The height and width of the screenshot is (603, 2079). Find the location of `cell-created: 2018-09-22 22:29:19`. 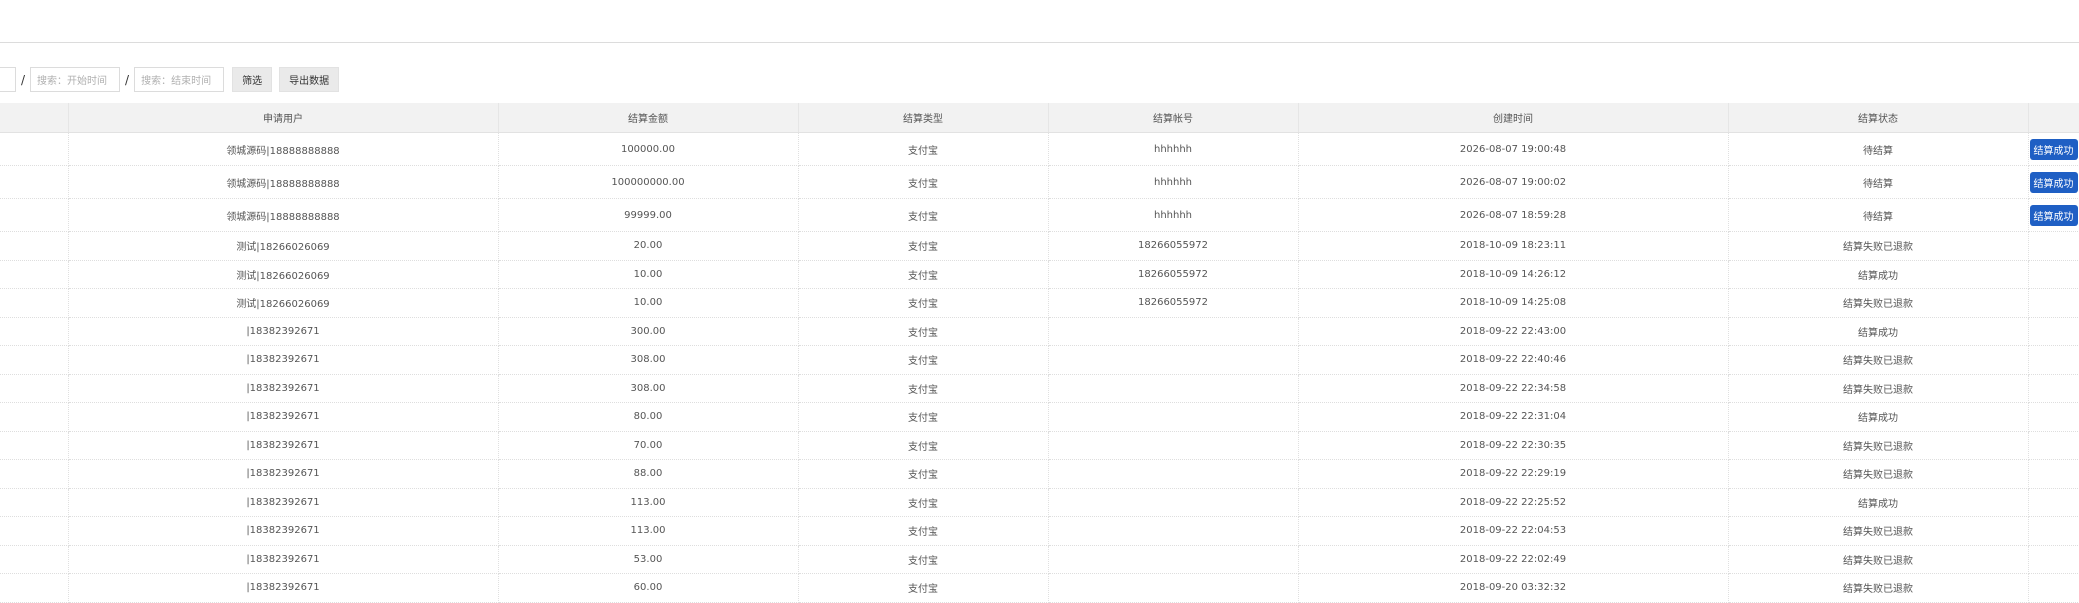

cell-created: 2018-09-22 22:29:19 is located at coordinates (1513, 474).